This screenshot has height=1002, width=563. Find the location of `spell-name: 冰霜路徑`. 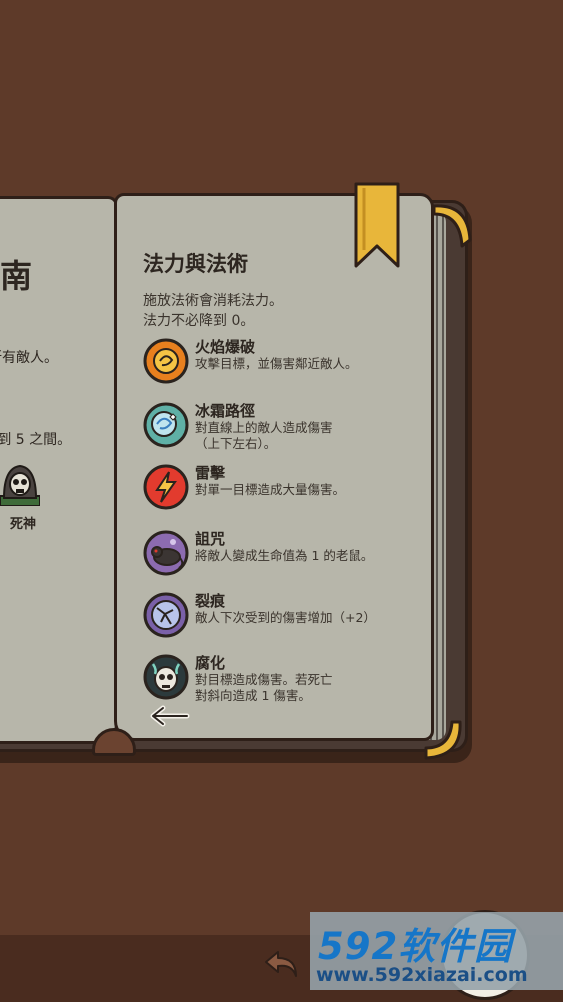

spell-name: 冰霜路徑 is located at coordinates (225, 411).